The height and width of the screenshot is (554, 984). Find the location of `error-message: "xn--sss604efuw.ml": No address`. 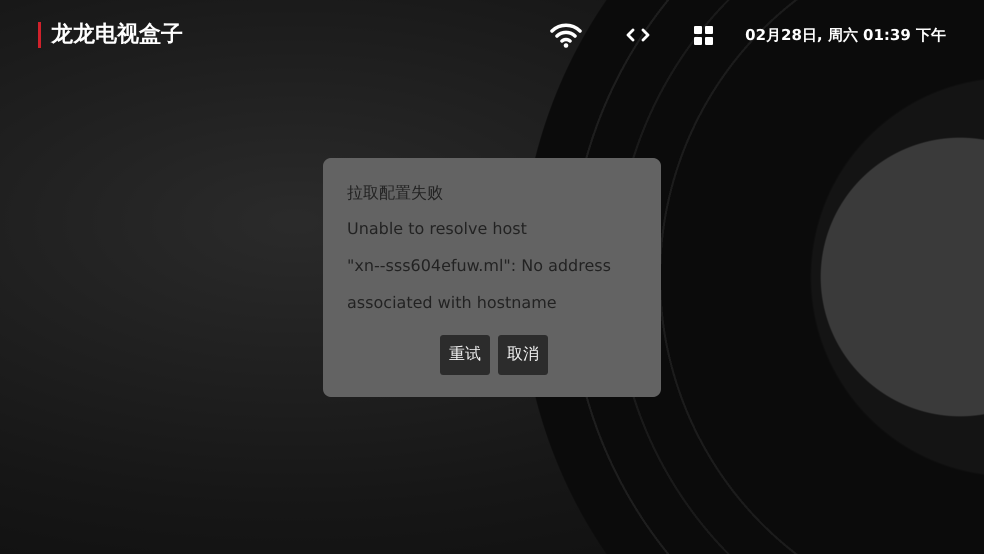

error-message: "xn--sss604efuw.ml": No address is located at coordinates (479, 265).